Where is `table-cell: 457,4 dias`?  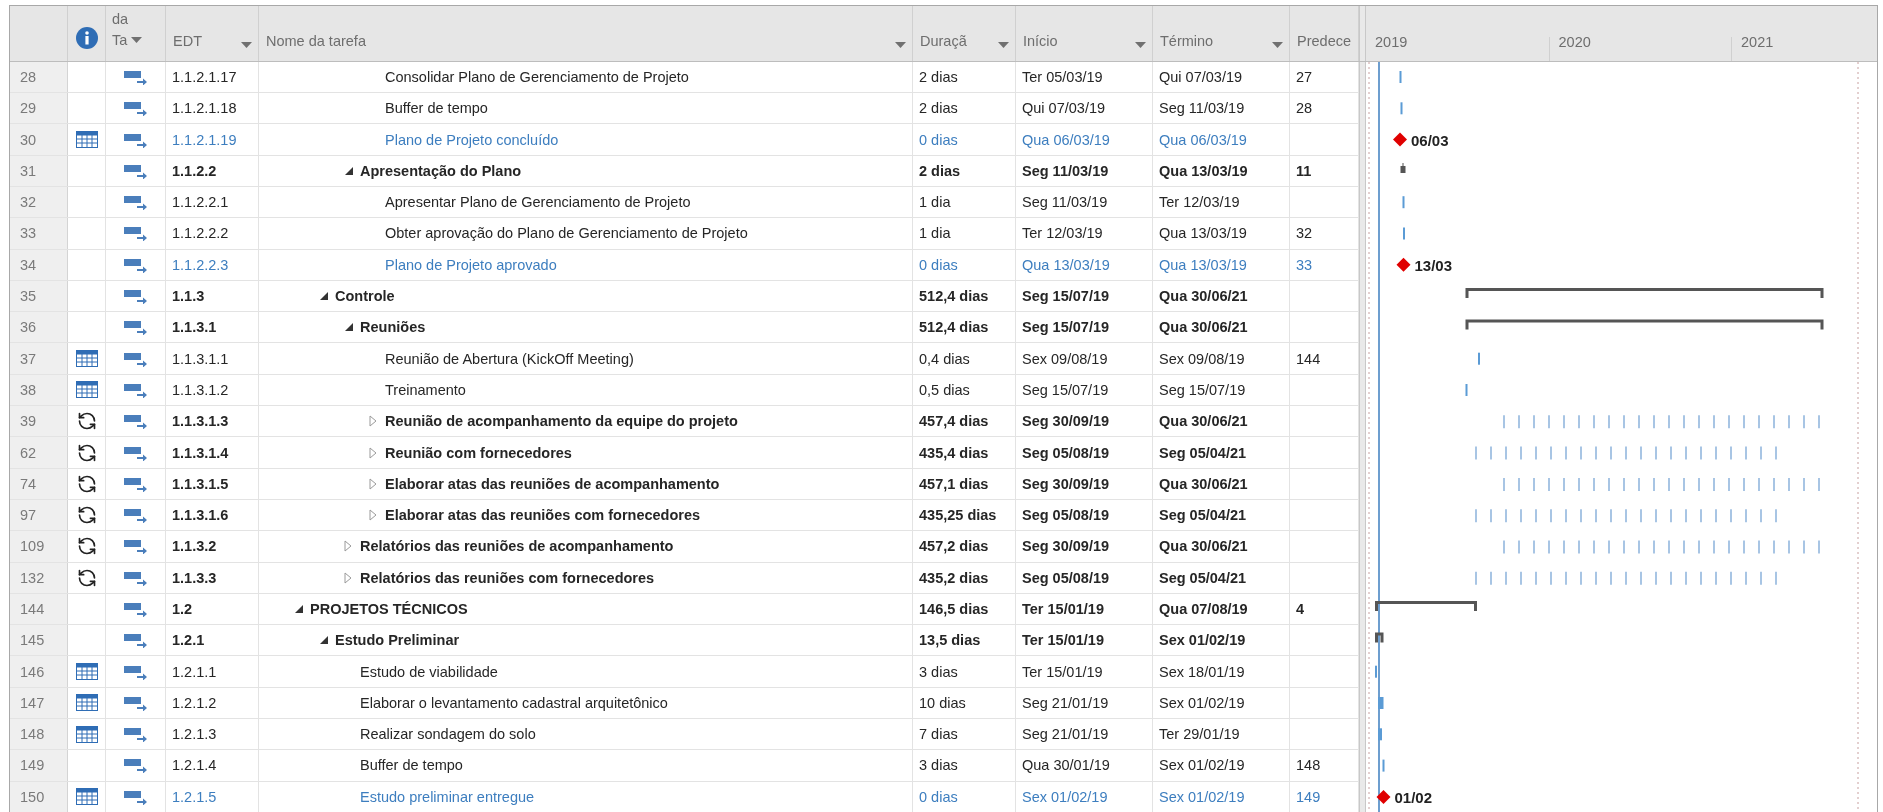 table-cell: 457,4 dias is located at coordinates (954, 421).